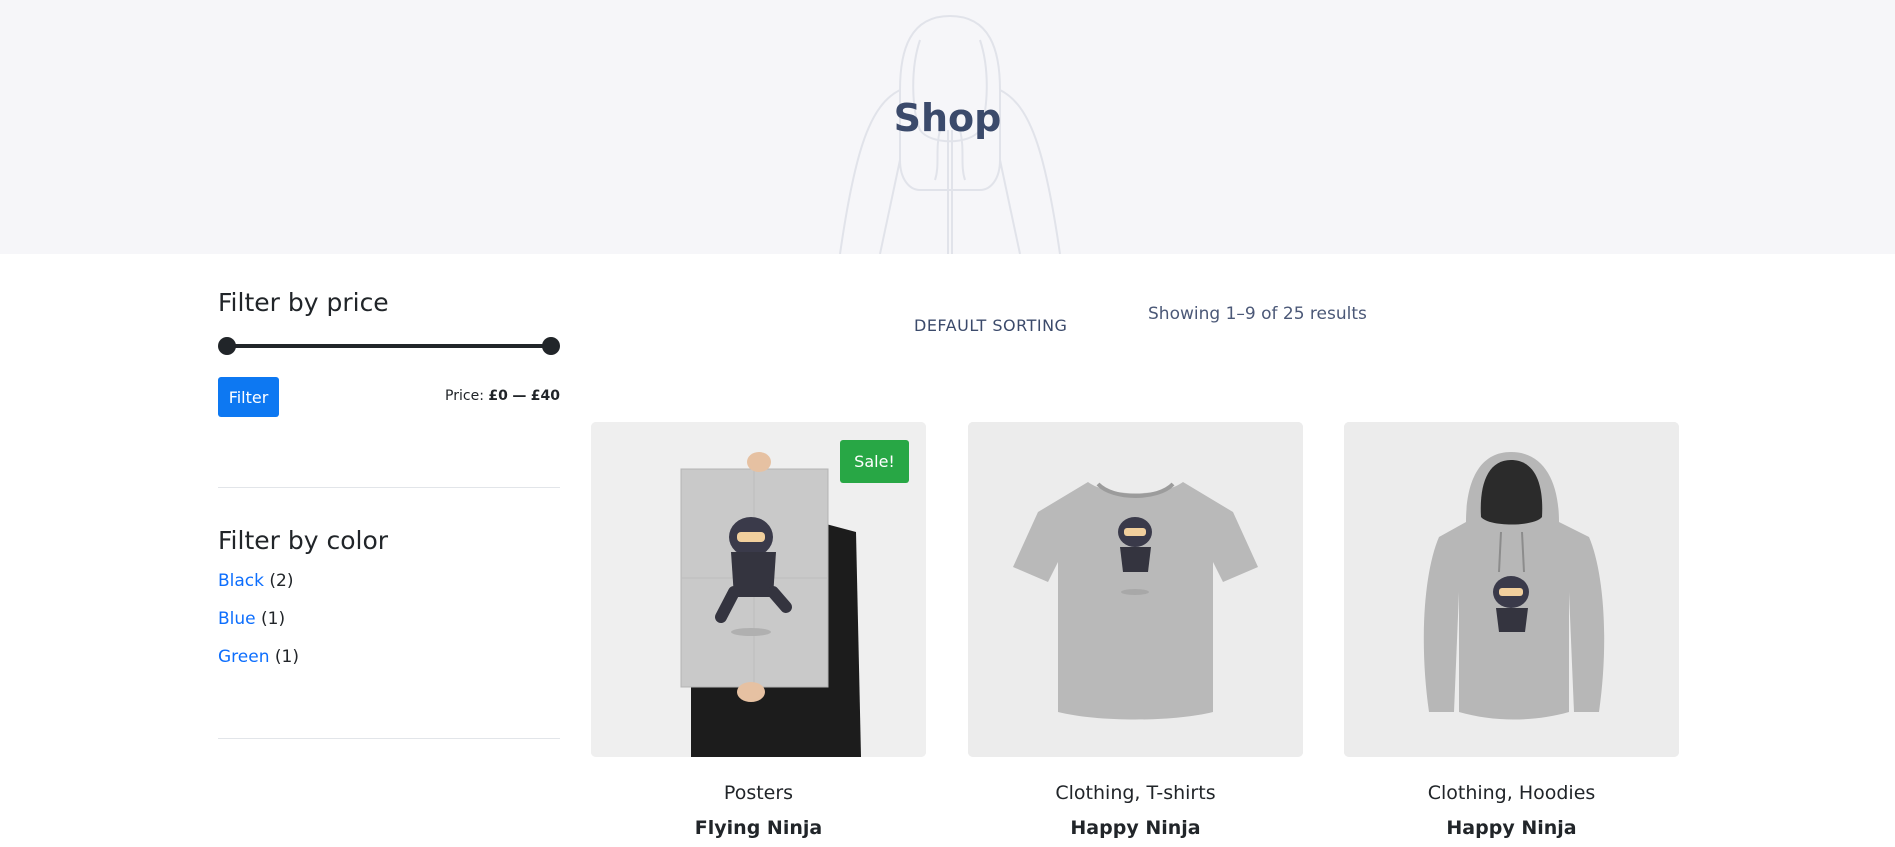 Image resolution: width=1895 pixels, height=847 pixels. What do you see at coordinates (758, 589) in the screenshot?
I see `product-image: Sale!` at bounding box center [758, 589].